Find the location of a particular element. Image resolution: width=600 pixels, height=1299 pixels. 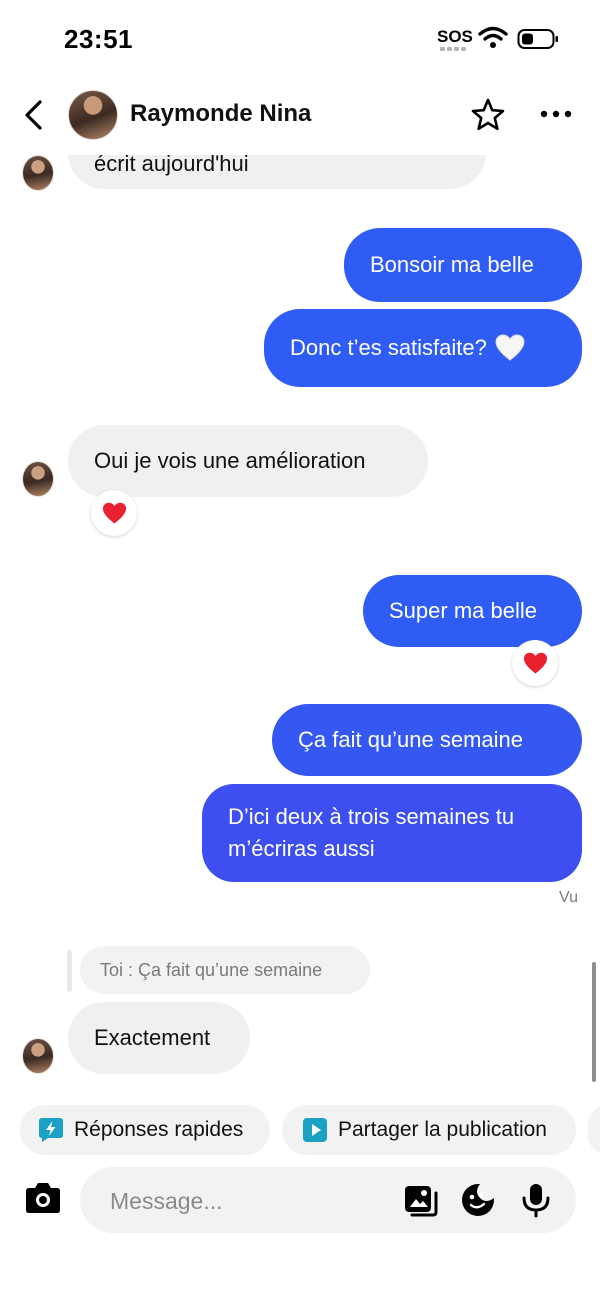

camera-icon is located at coordinates (43, 1199).